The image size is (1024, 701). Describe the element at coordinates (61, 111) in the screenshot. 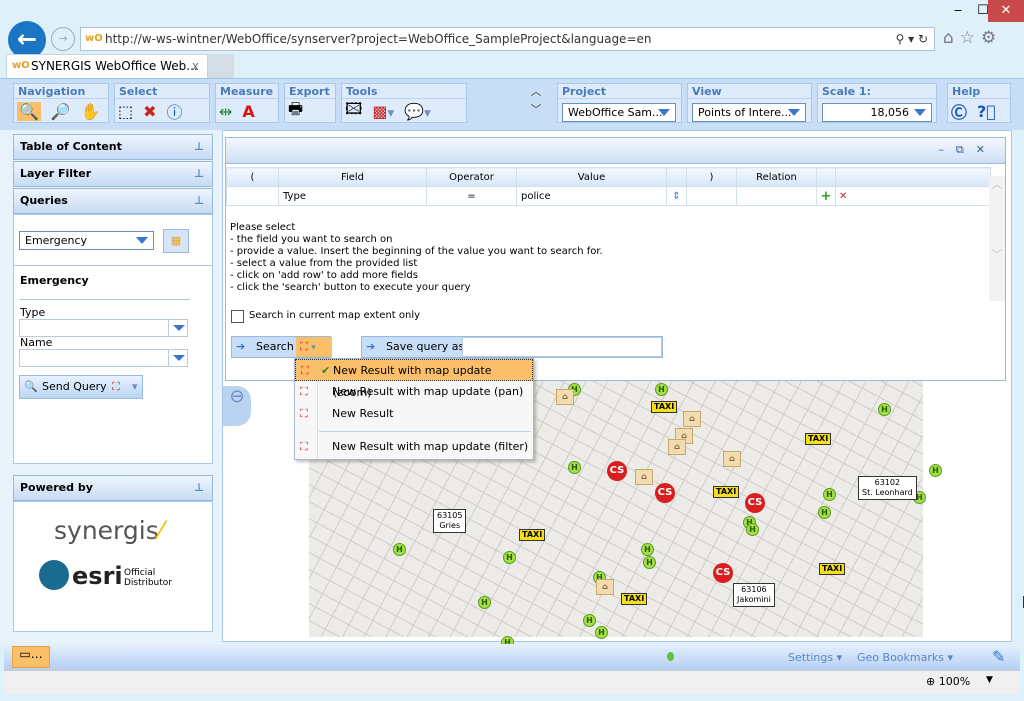

I see `zoom-out-icon: 🔎` at that location.